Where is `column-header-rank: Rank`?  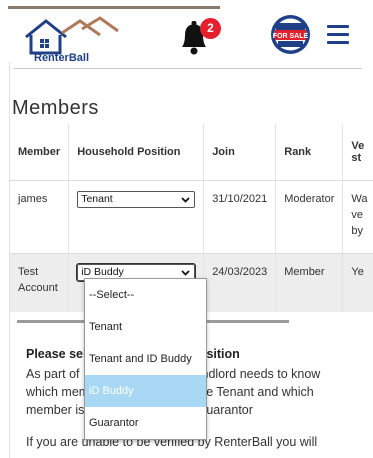
column-header-rank: Rank is located at coordinates (309, 152).